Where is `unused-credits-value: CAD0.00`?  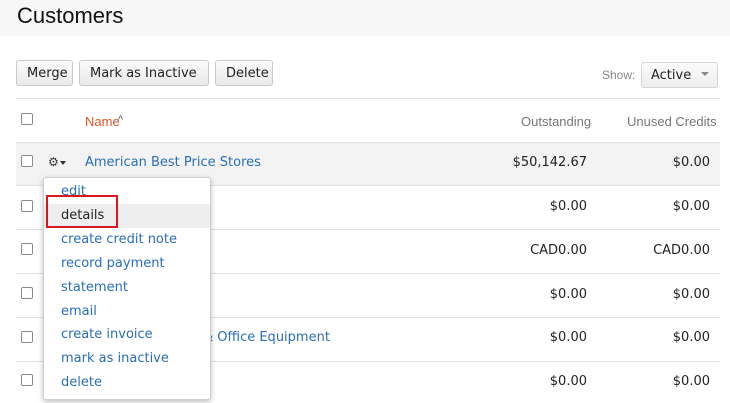
unused-credits-value: CAD0.00 is located at coordinates (681, 250).